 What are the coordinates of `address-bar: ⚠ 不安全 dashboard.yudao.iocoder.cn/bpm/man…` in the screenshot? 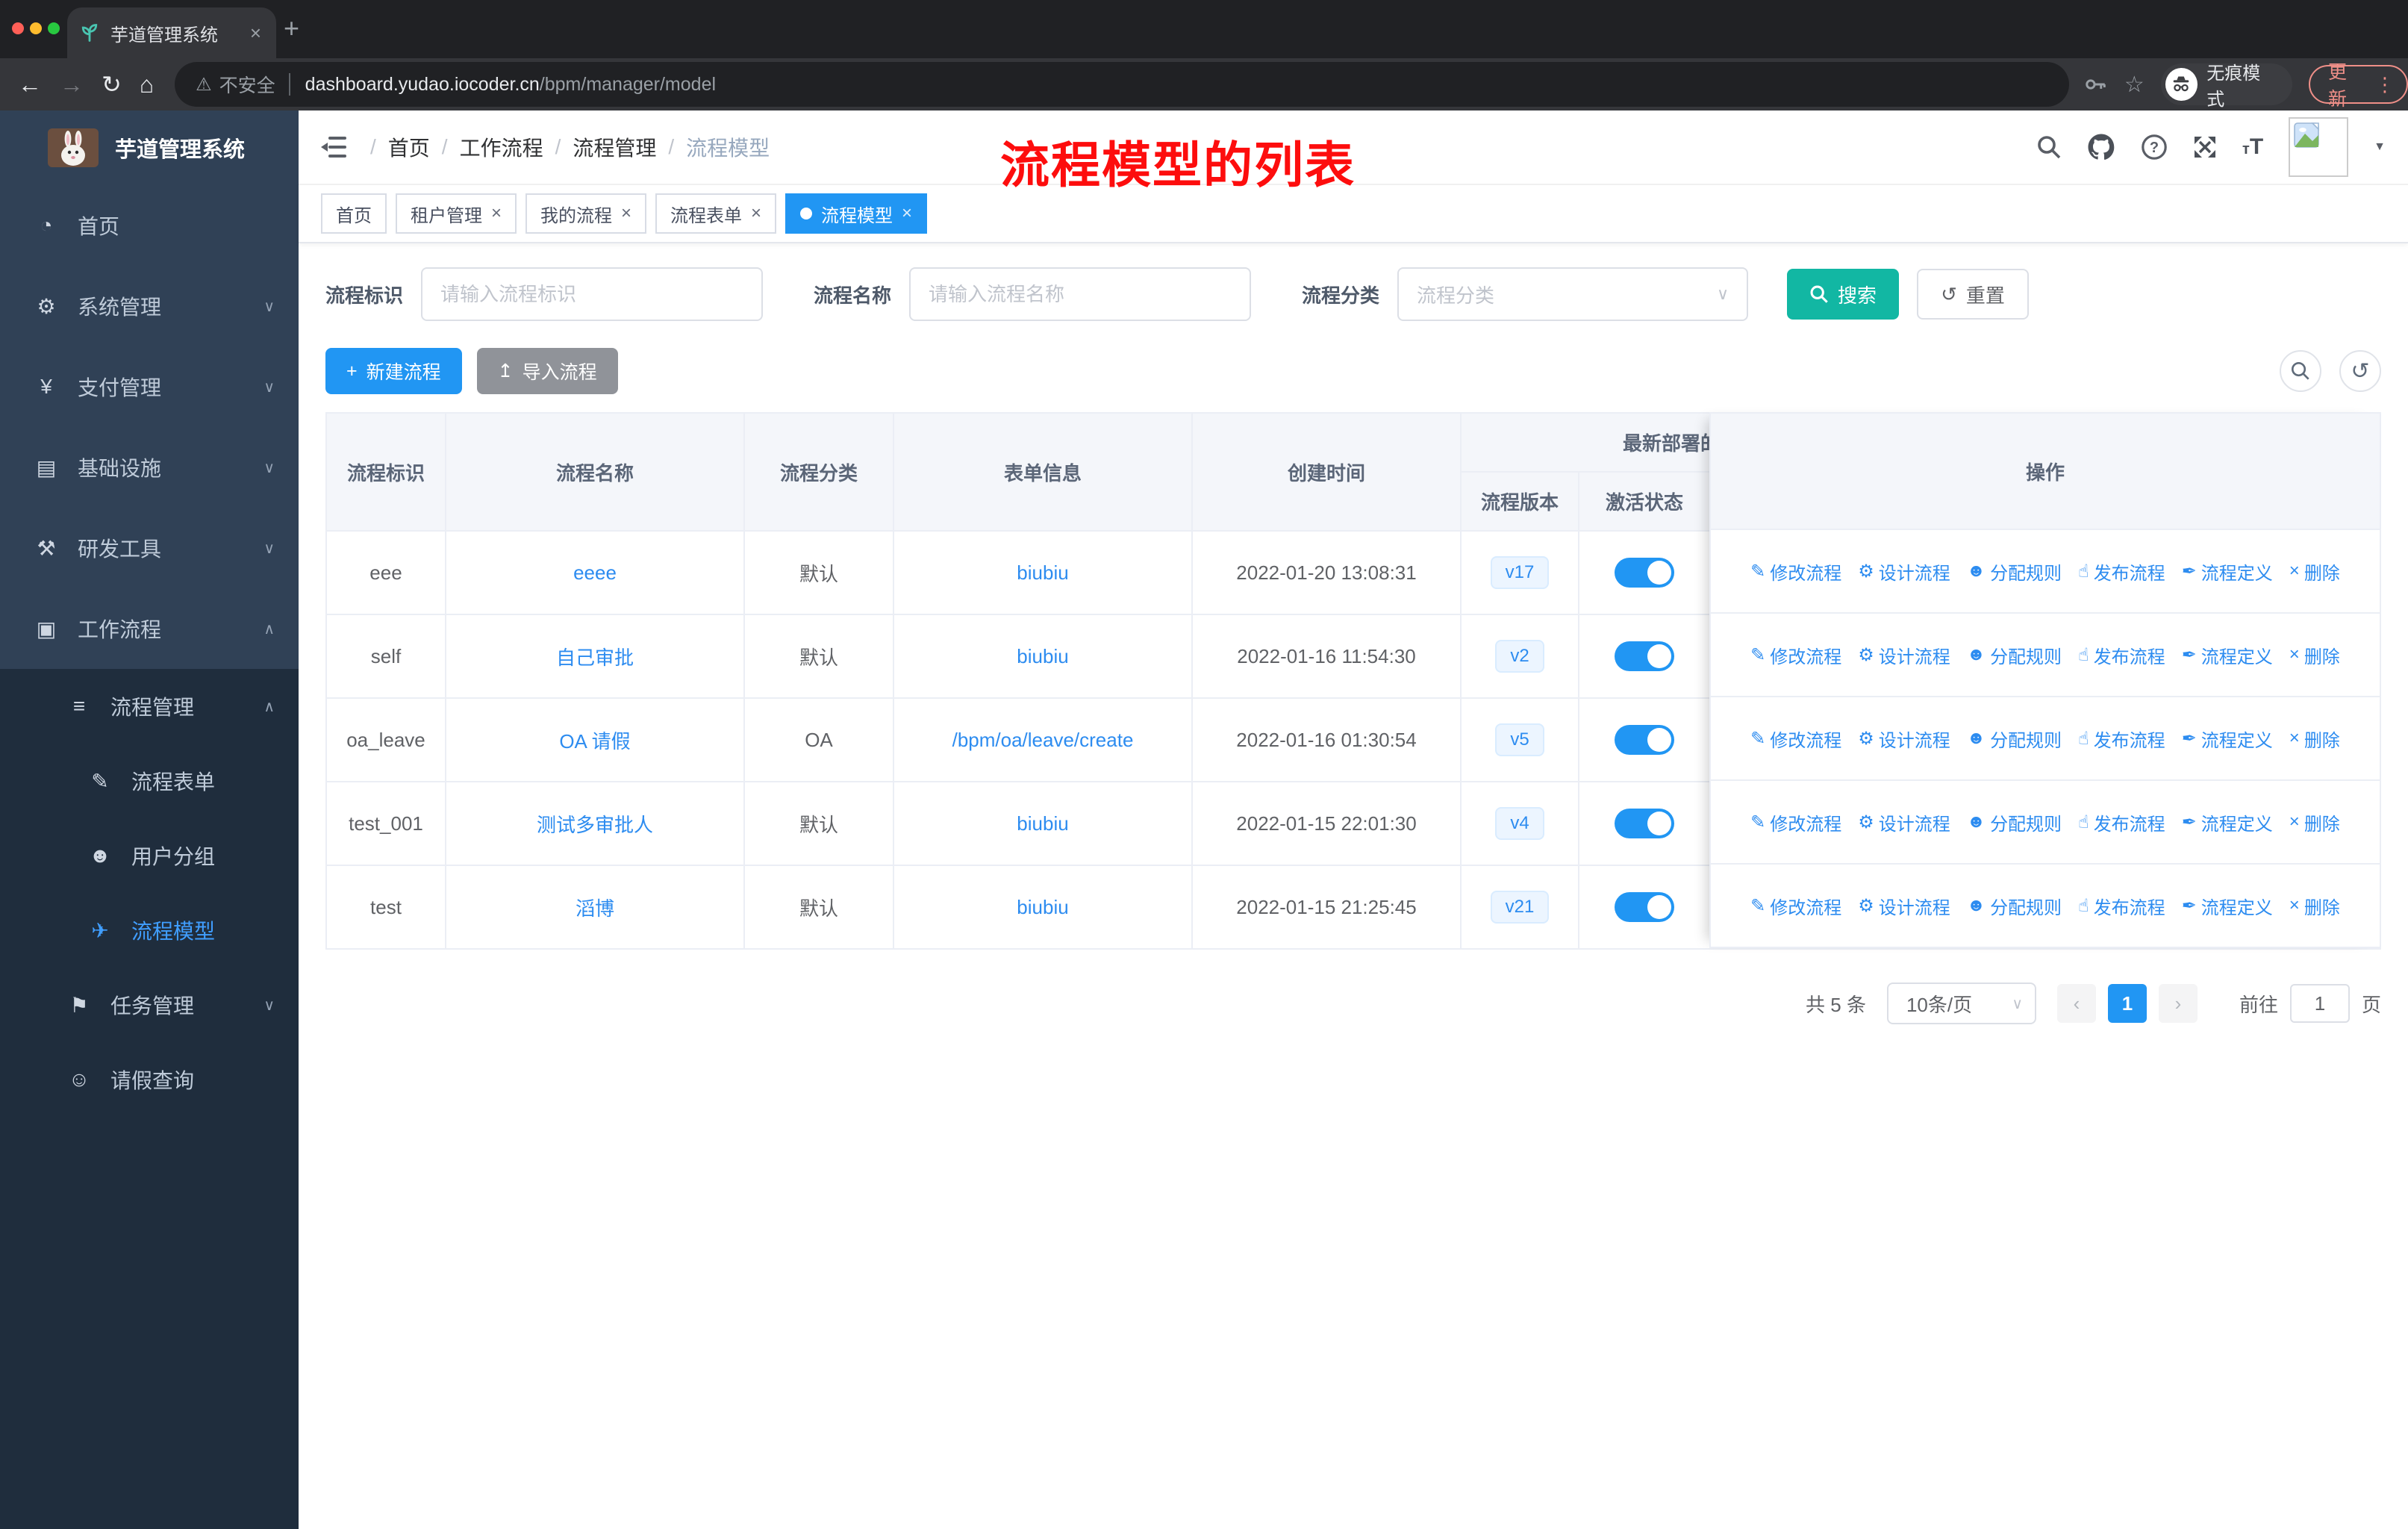 It's located at (1122, 84).